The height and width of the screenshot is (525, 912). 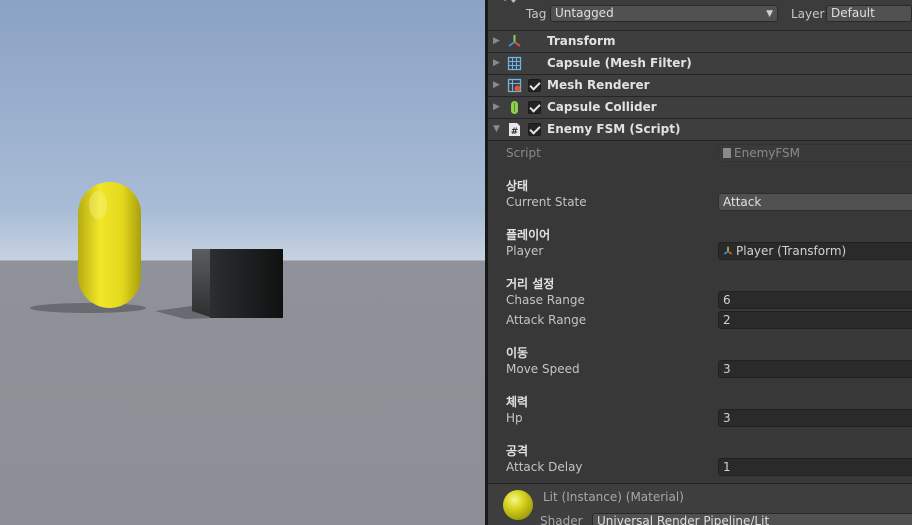 I want to click on shader-dropdown: Universal Render Pipeline/Lit, so click(x=752, y=519).